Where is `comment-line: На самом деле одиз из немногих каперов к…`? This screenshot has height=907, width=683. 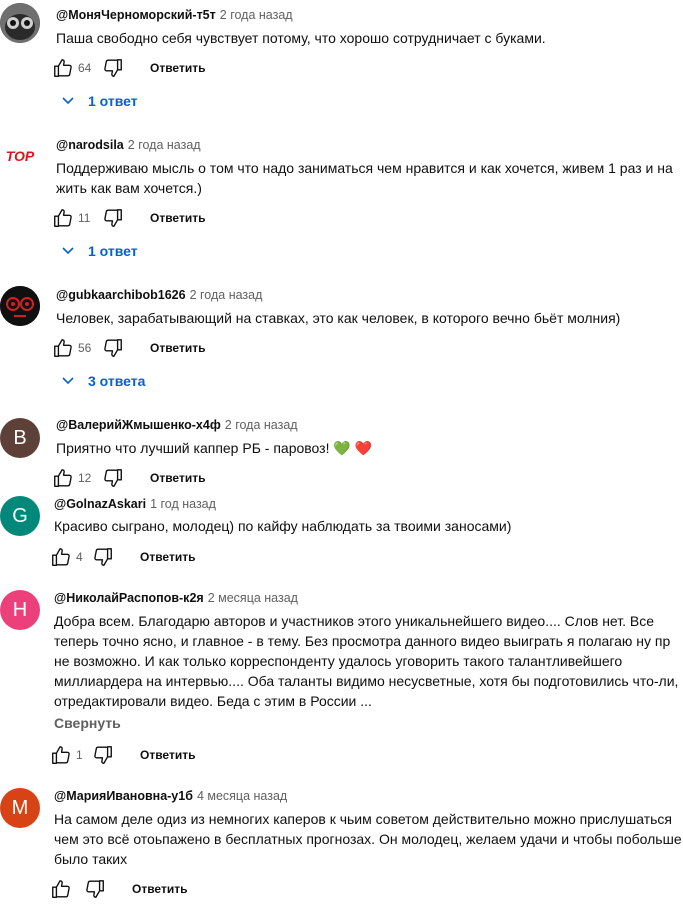 comment-line: На самом деле одиз из немногих каперов к… is located at coordinates (363, 819).